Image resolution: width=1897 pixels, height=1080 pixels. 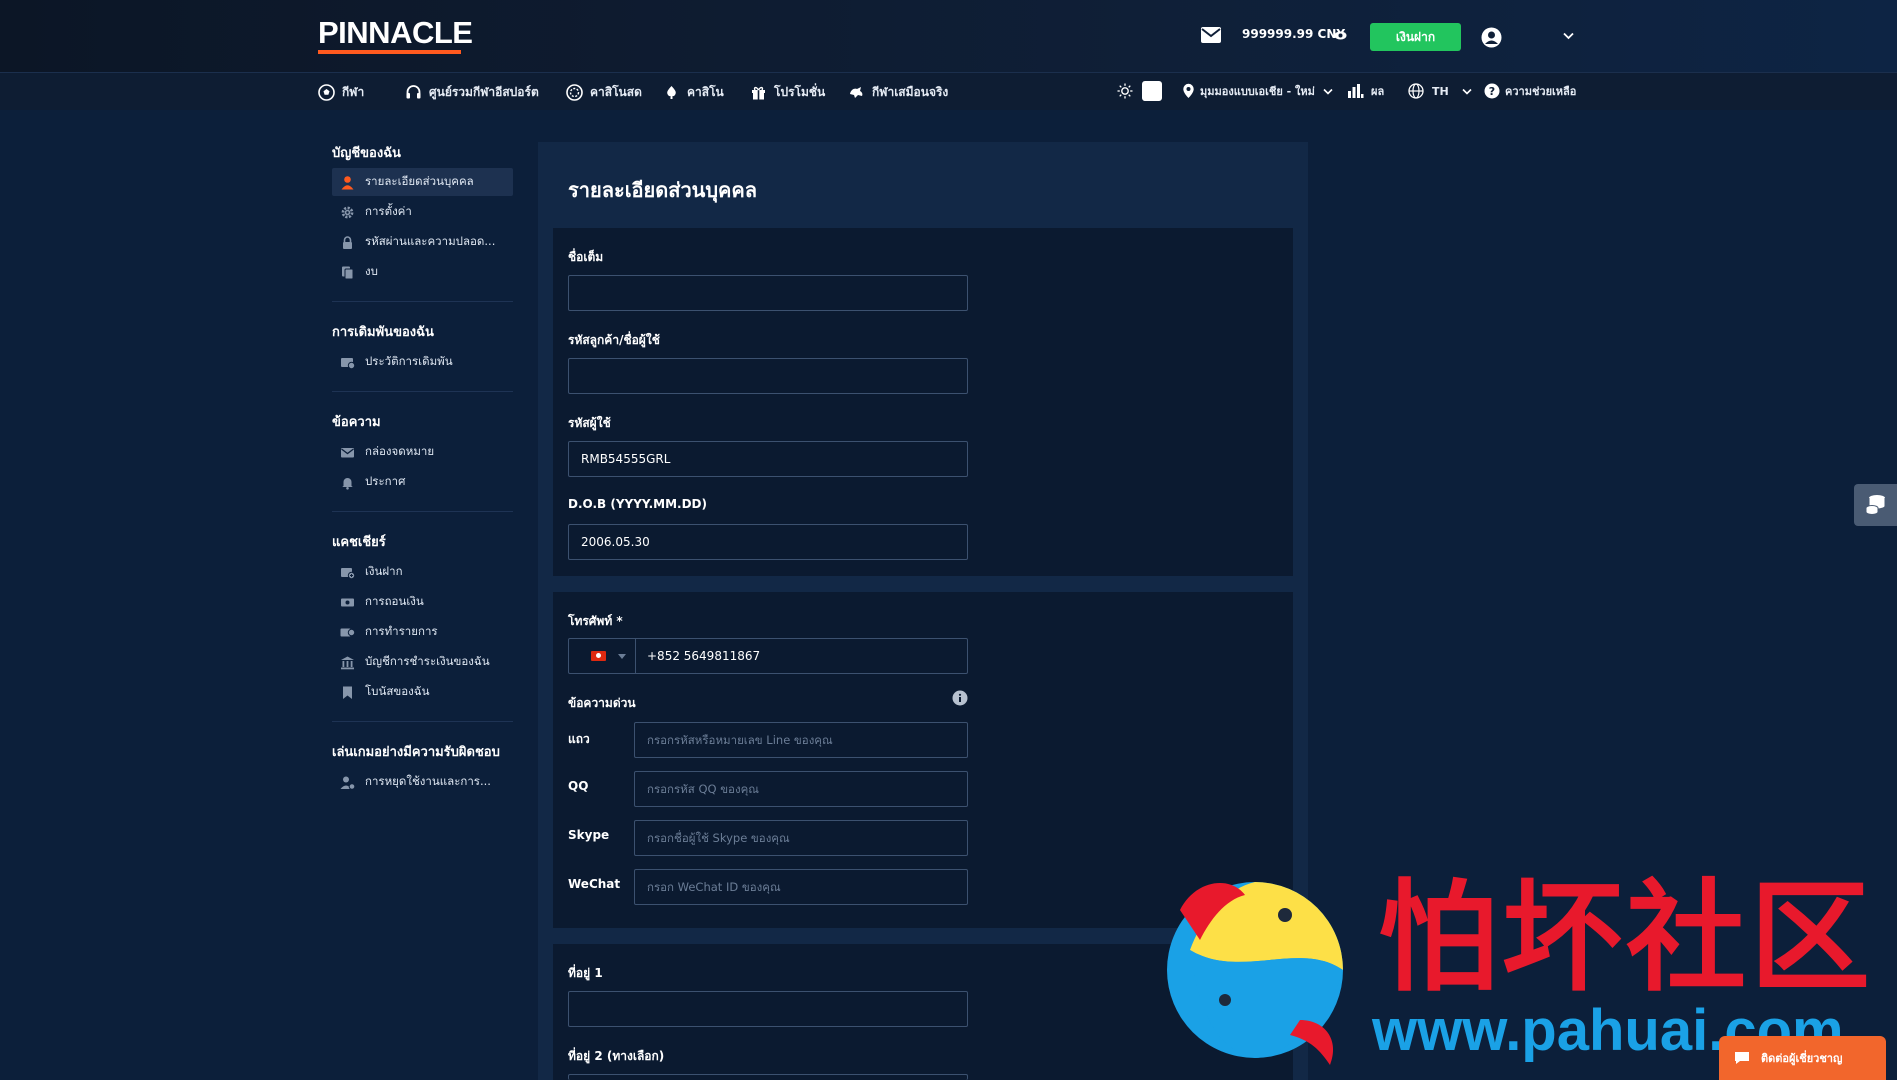 What do you see at coordinates (1802, 1058) in the screenshot?
I see `live-chat-button: ติดต่อผู้เชี่ยวชาญ` at bounding box center [1802, 1058].